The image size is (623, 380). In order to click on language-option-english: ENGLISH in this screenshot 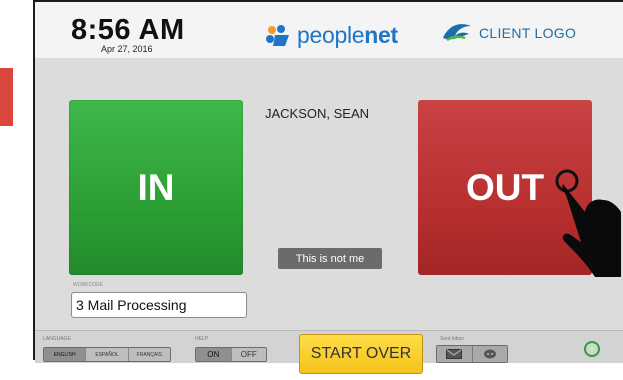, I will do `click(65, 354)`.